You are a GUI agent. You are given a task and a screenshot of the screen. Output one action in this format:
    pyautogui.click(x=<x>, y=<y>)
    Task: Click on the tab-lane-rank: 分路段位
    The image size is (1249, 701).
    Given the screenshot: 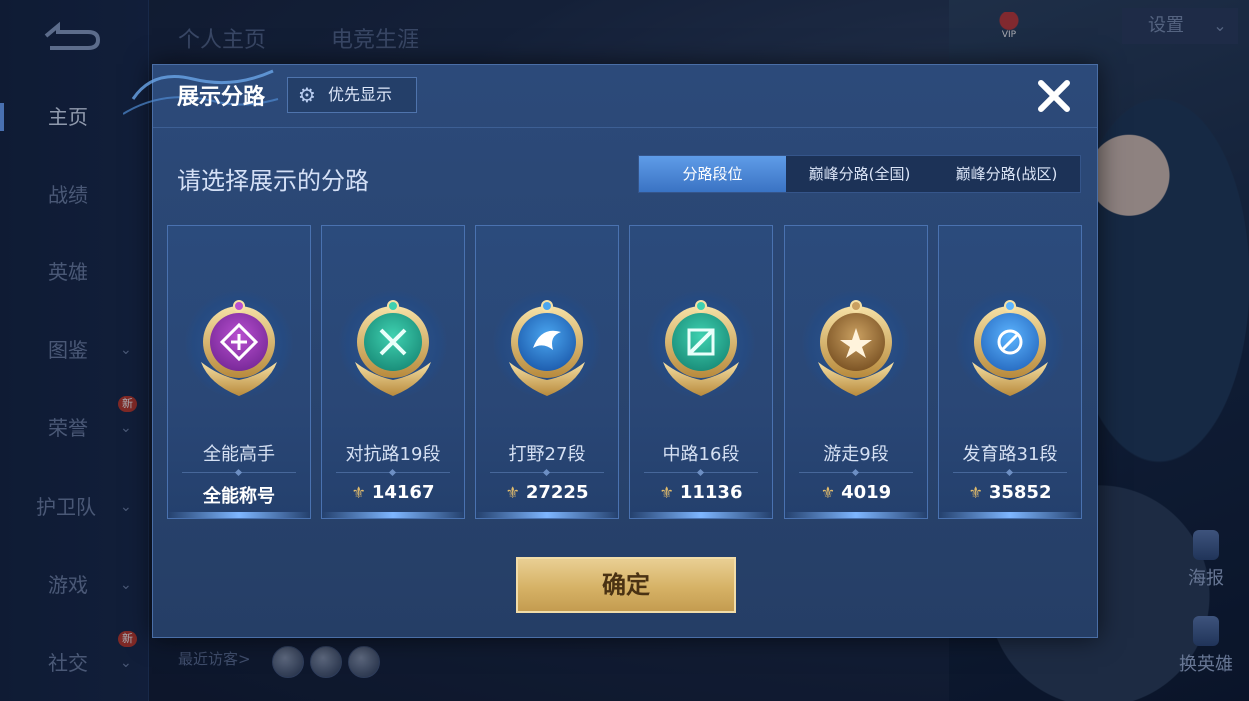 What is the action you would take?
    pyautogui.click(x=712, y=174)
    